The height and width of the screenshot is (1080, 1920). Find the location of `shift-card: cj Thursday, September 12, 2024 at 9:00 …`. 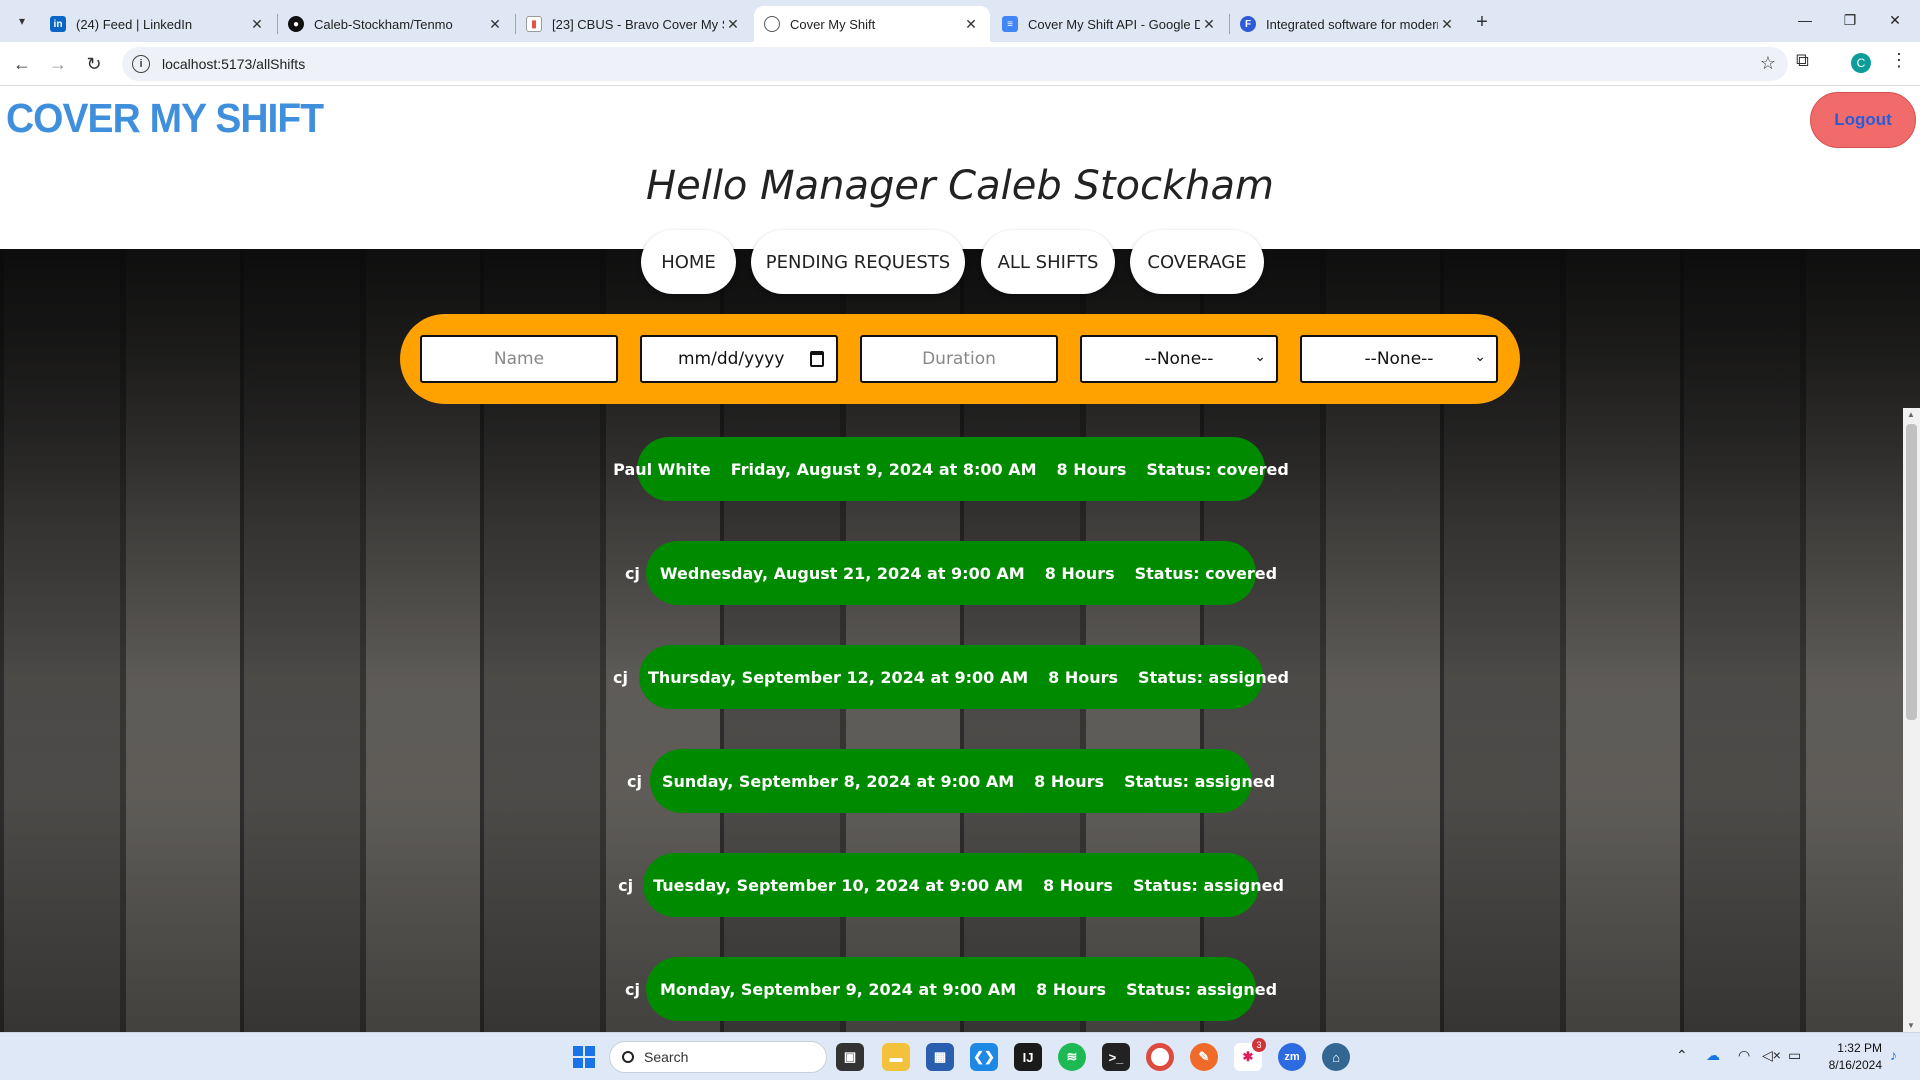

shift-card: cj Thursday, September 12, 2024 at 9:00 … is located at coordinates (951, 677).